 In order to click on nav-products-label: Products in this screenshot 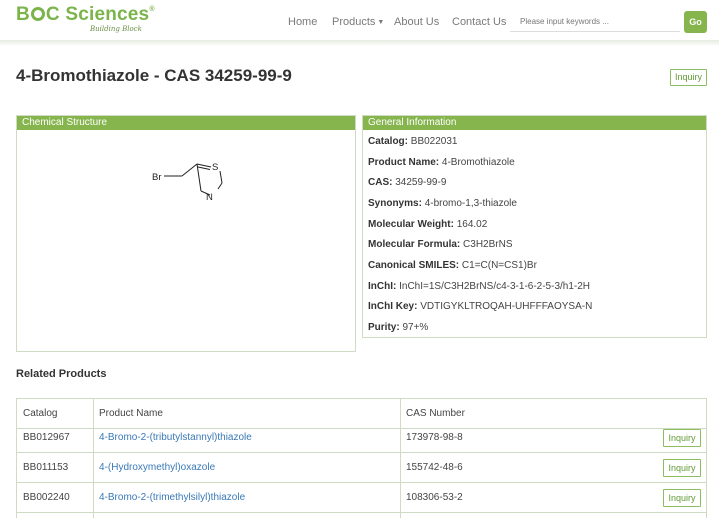, I will do `click(354, 22)`.